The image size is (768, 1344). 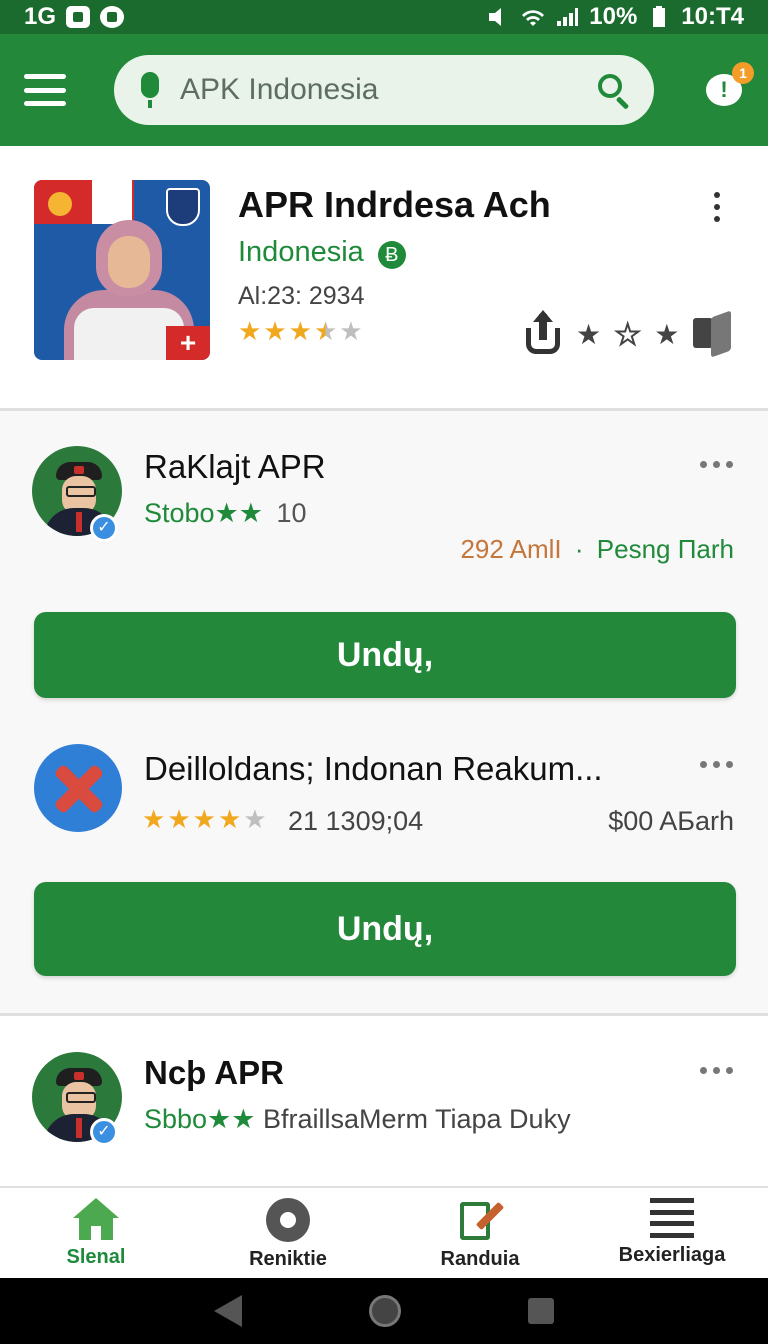 What do you see at coordinates (301, 296) in the screenshot?
I see `featured-meta: Al:23: 2934` at bounding box center [301, 296].